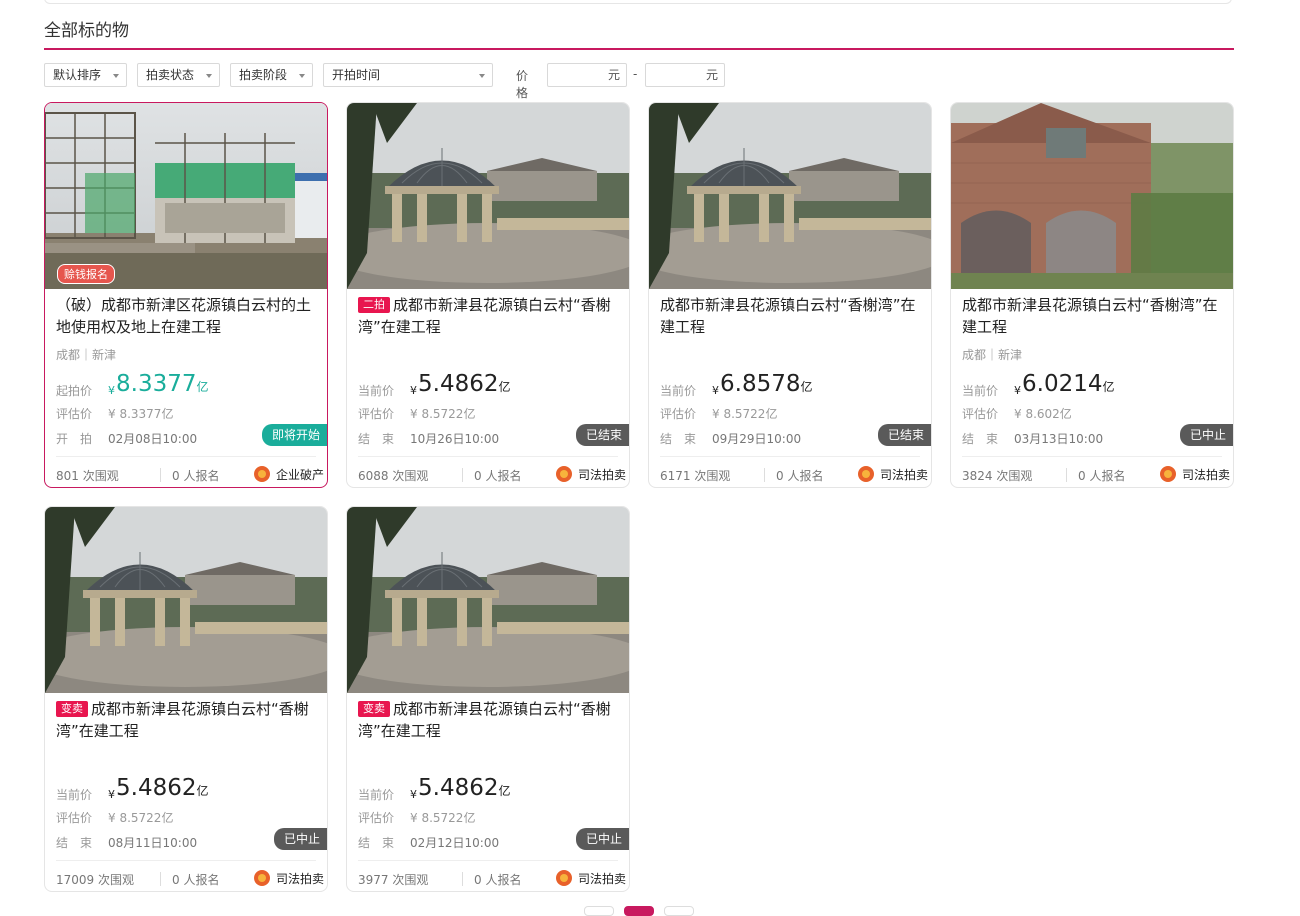 This screenshot has width=1300, height=916. What do you see at coordinates (184, 316) in the screenshot?
I see `card-title-text: （破）成都市新津区花源镇白云村的土地使用权及地上在建工程` at bounding box center [184, 316].